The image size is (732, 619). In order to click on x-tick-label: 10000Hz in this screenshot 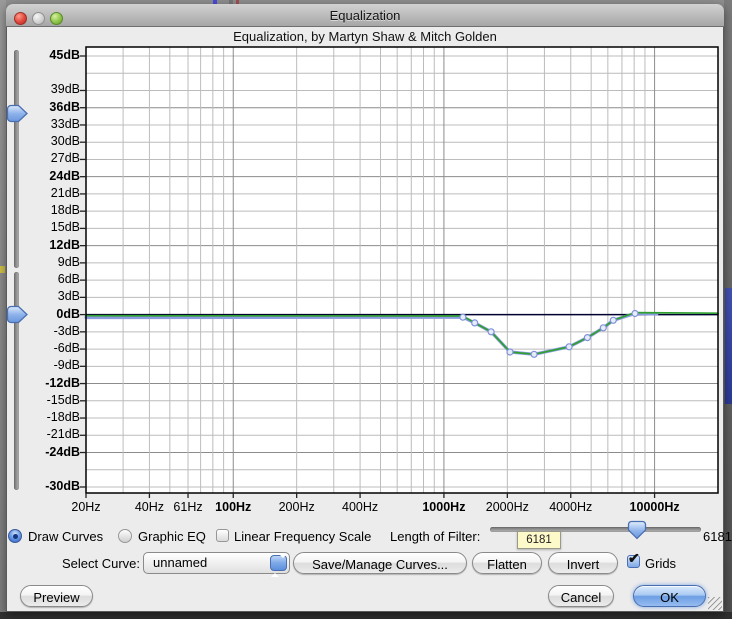, I will do `click(654, 507)`.